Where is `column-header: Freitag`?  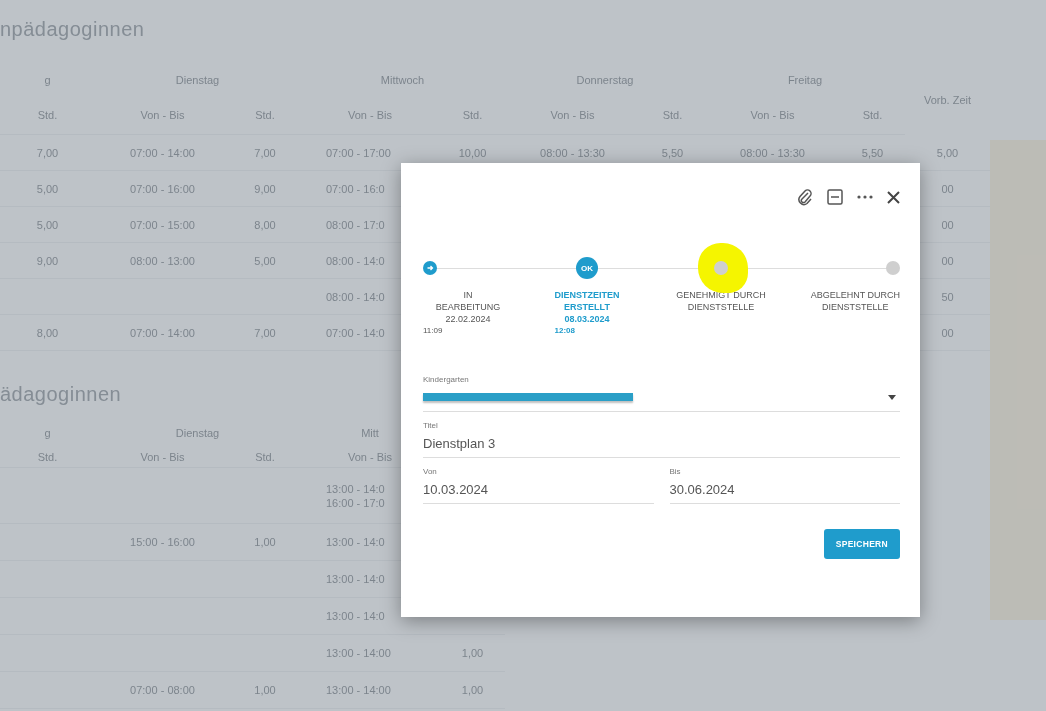 column-header: Freitag is located at coordinates (805, 80).